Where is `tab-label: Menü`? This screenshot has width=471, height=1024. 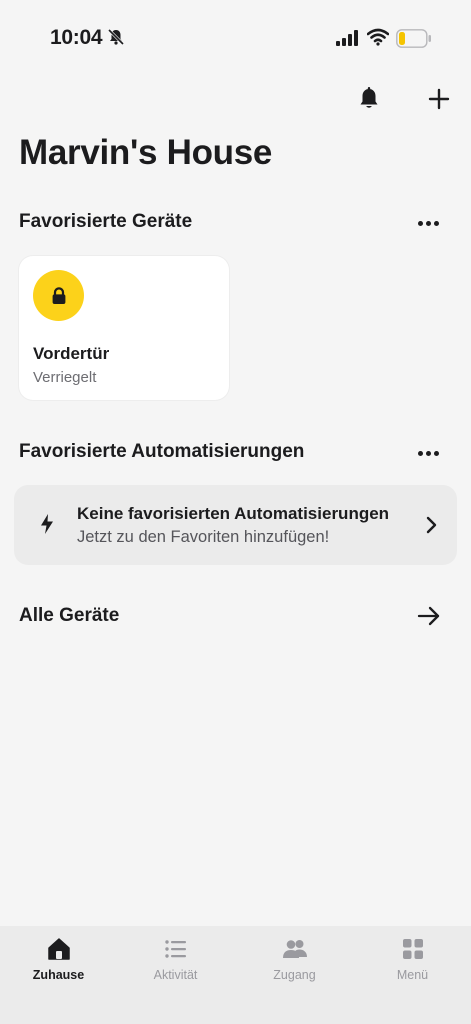
tab-label: Menü is located at coordinates (412, 975).